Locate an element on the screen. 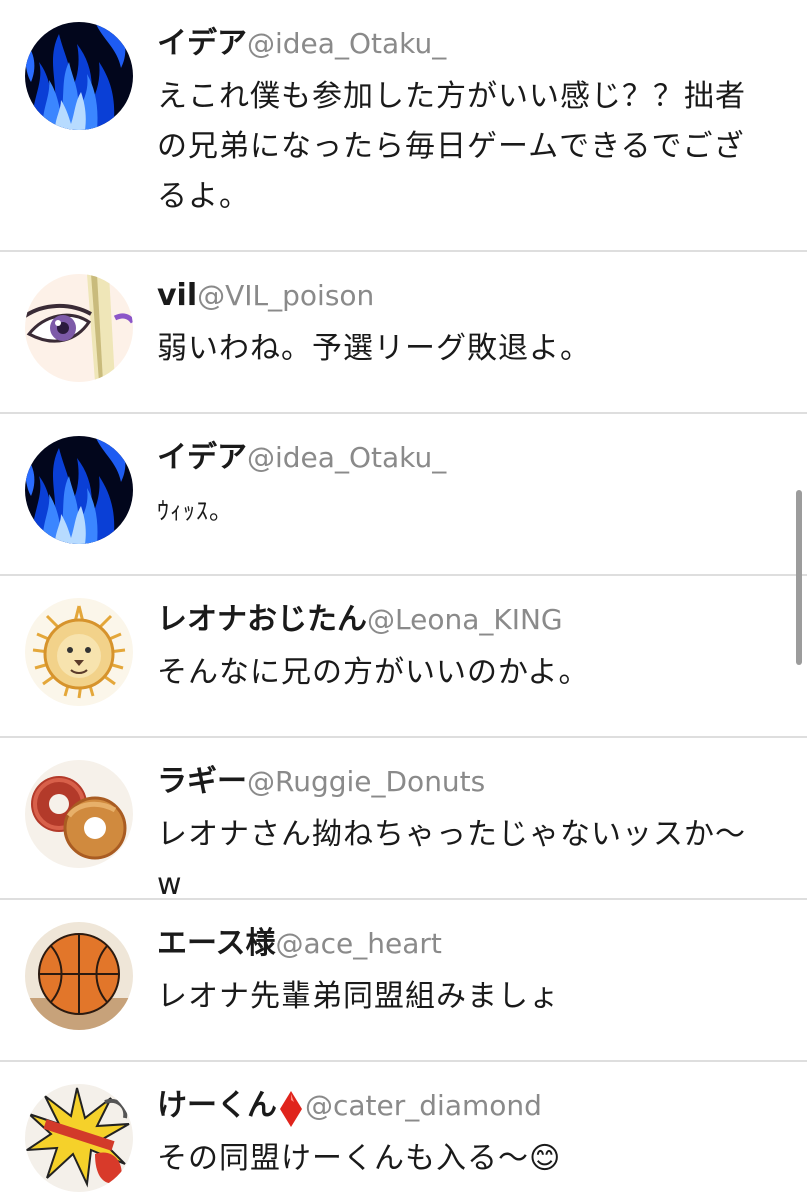 This screenshot has width=807, height=1200. display-name: レオナおじたん is located at coordinates (262, 619).